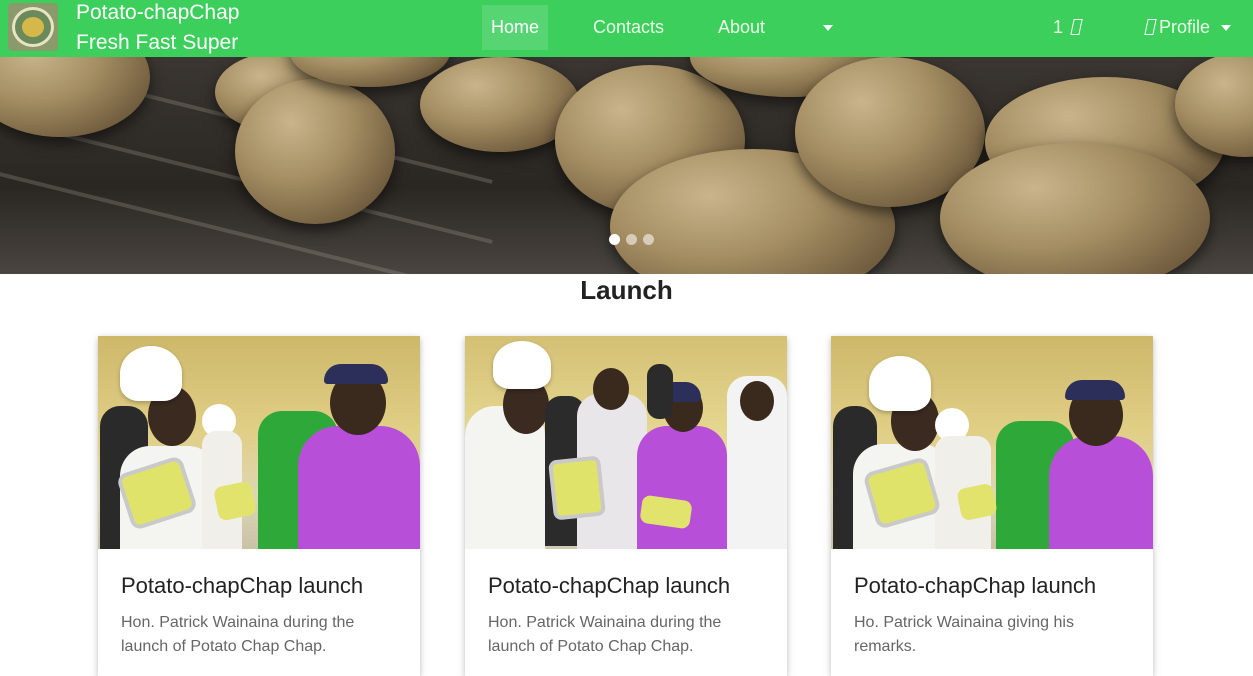 This screenshot has width=1253, height=676. I want to click on nav-contacts-link: Contacts, so click(628, 27).